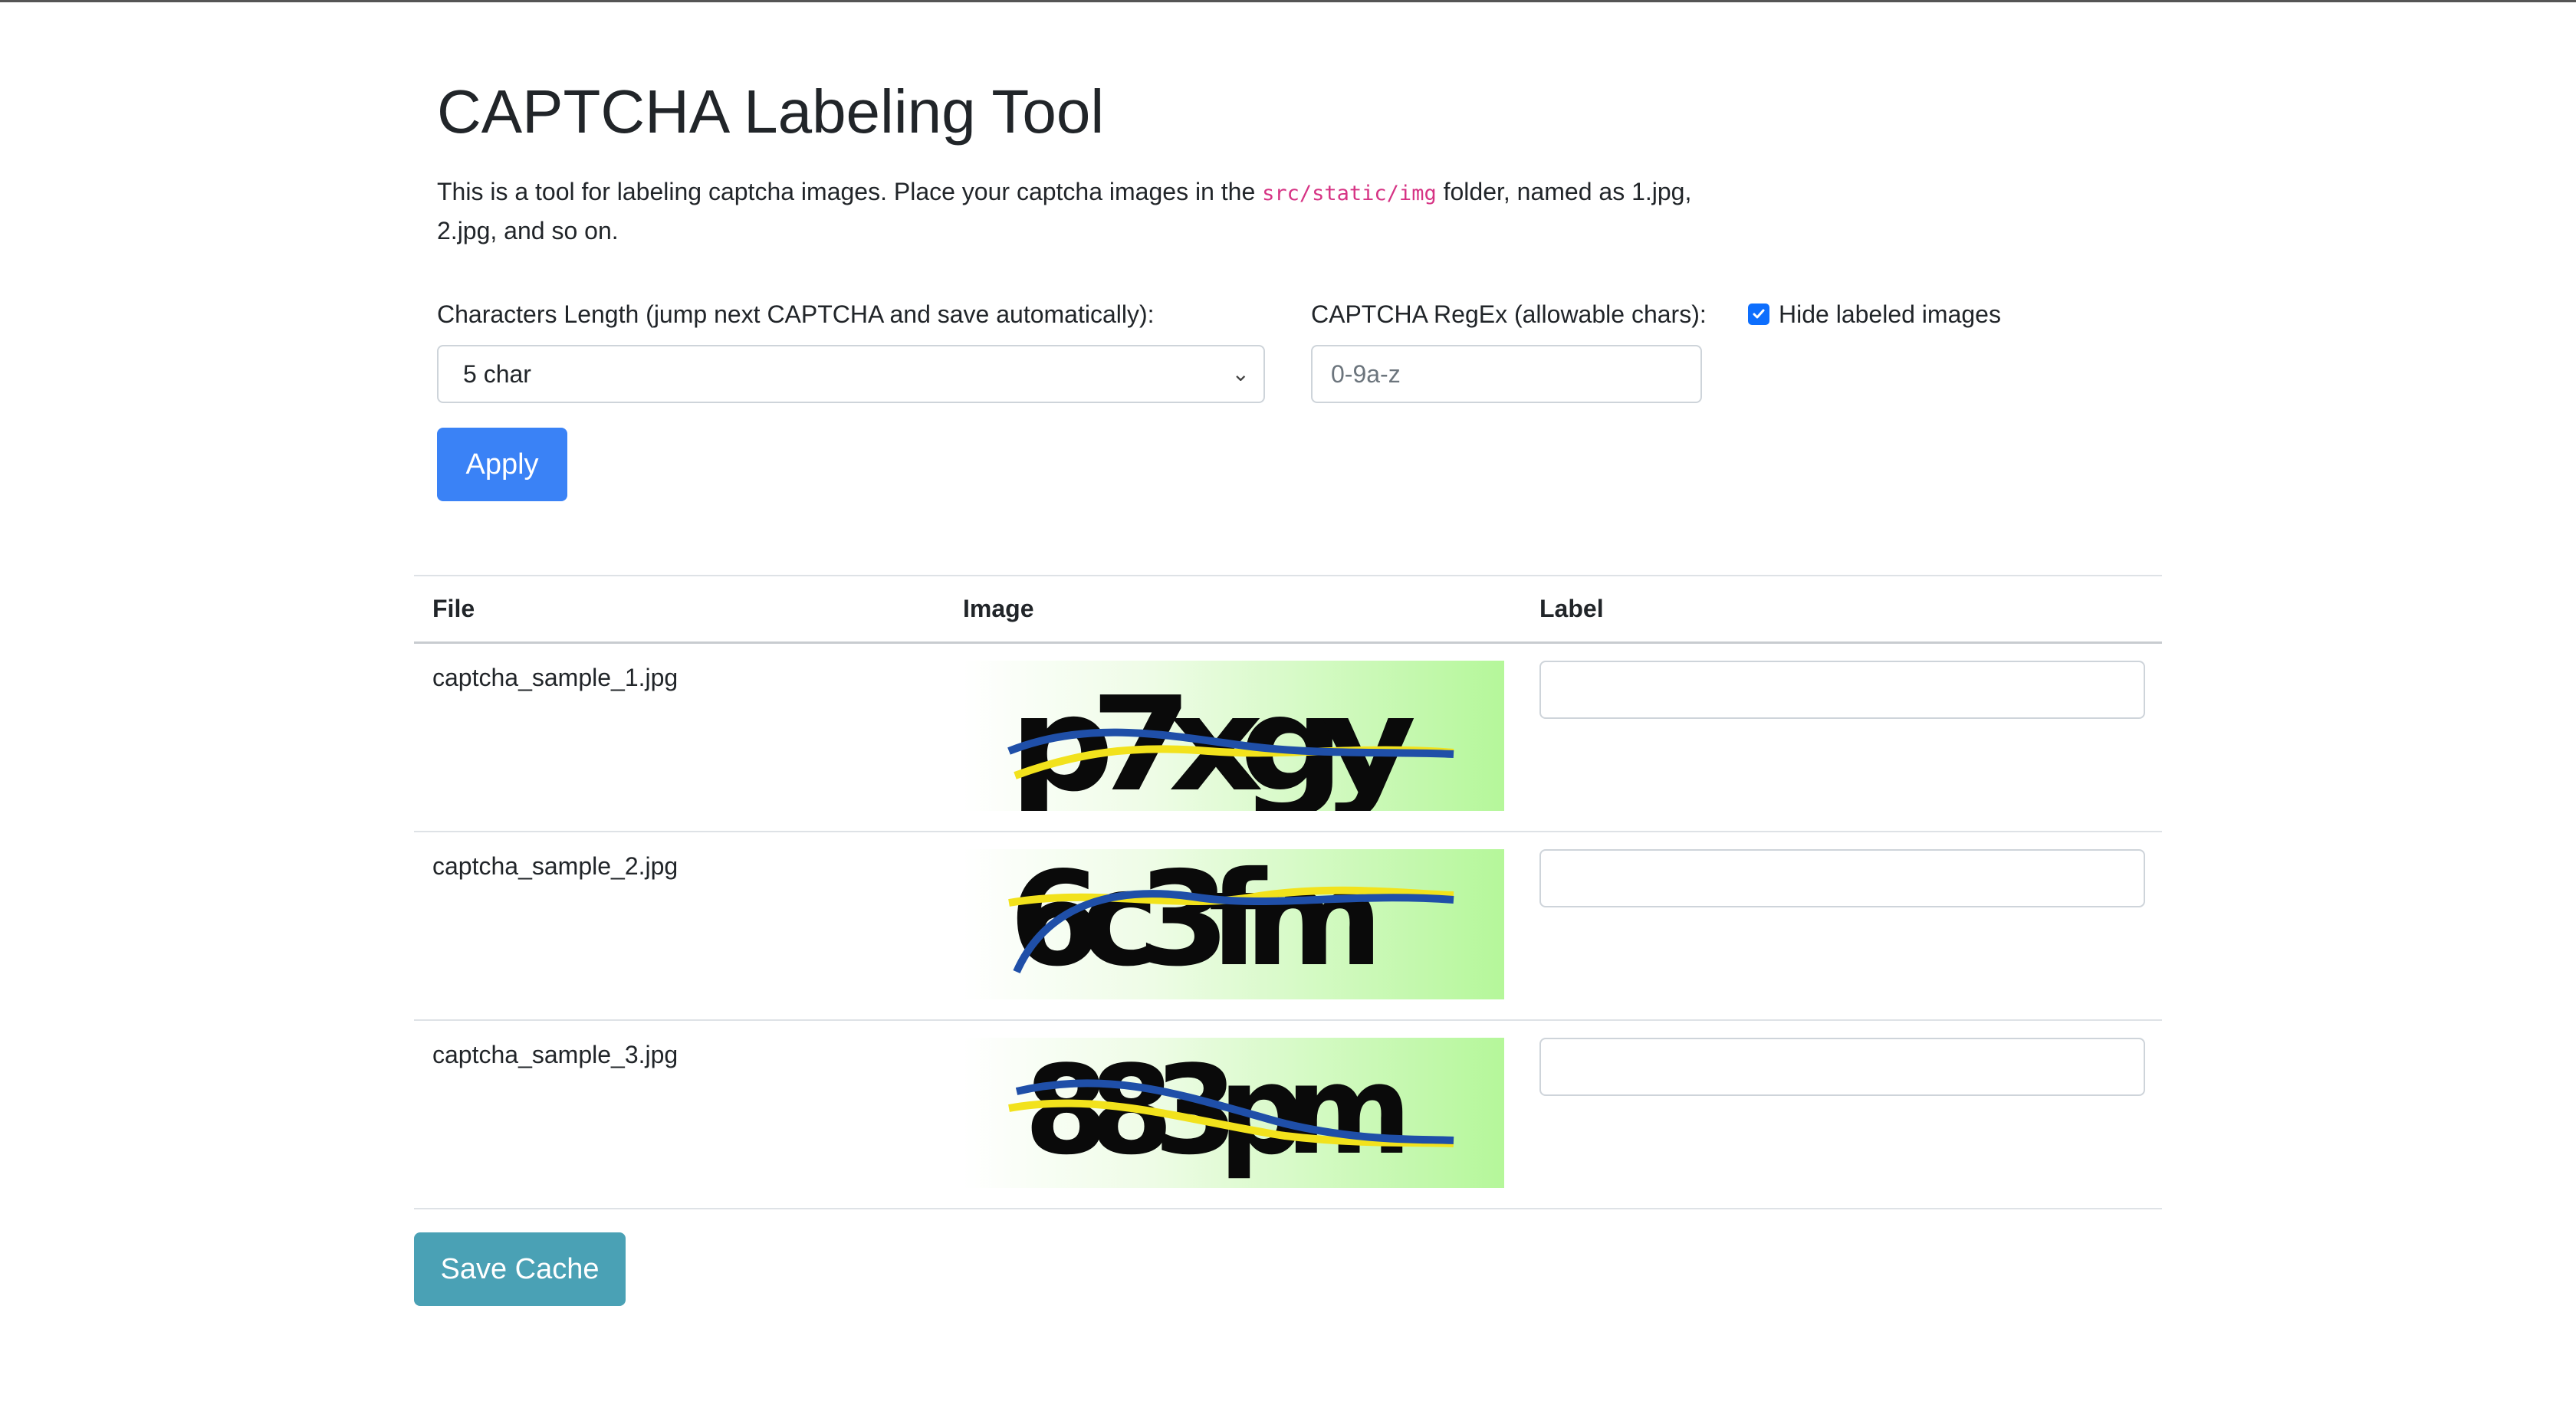 The height and width of the screenshot is (1424, 2576). Describe the element at coordinates (1571, 608) in the screenshot. I see `header-label: Label` at that location.